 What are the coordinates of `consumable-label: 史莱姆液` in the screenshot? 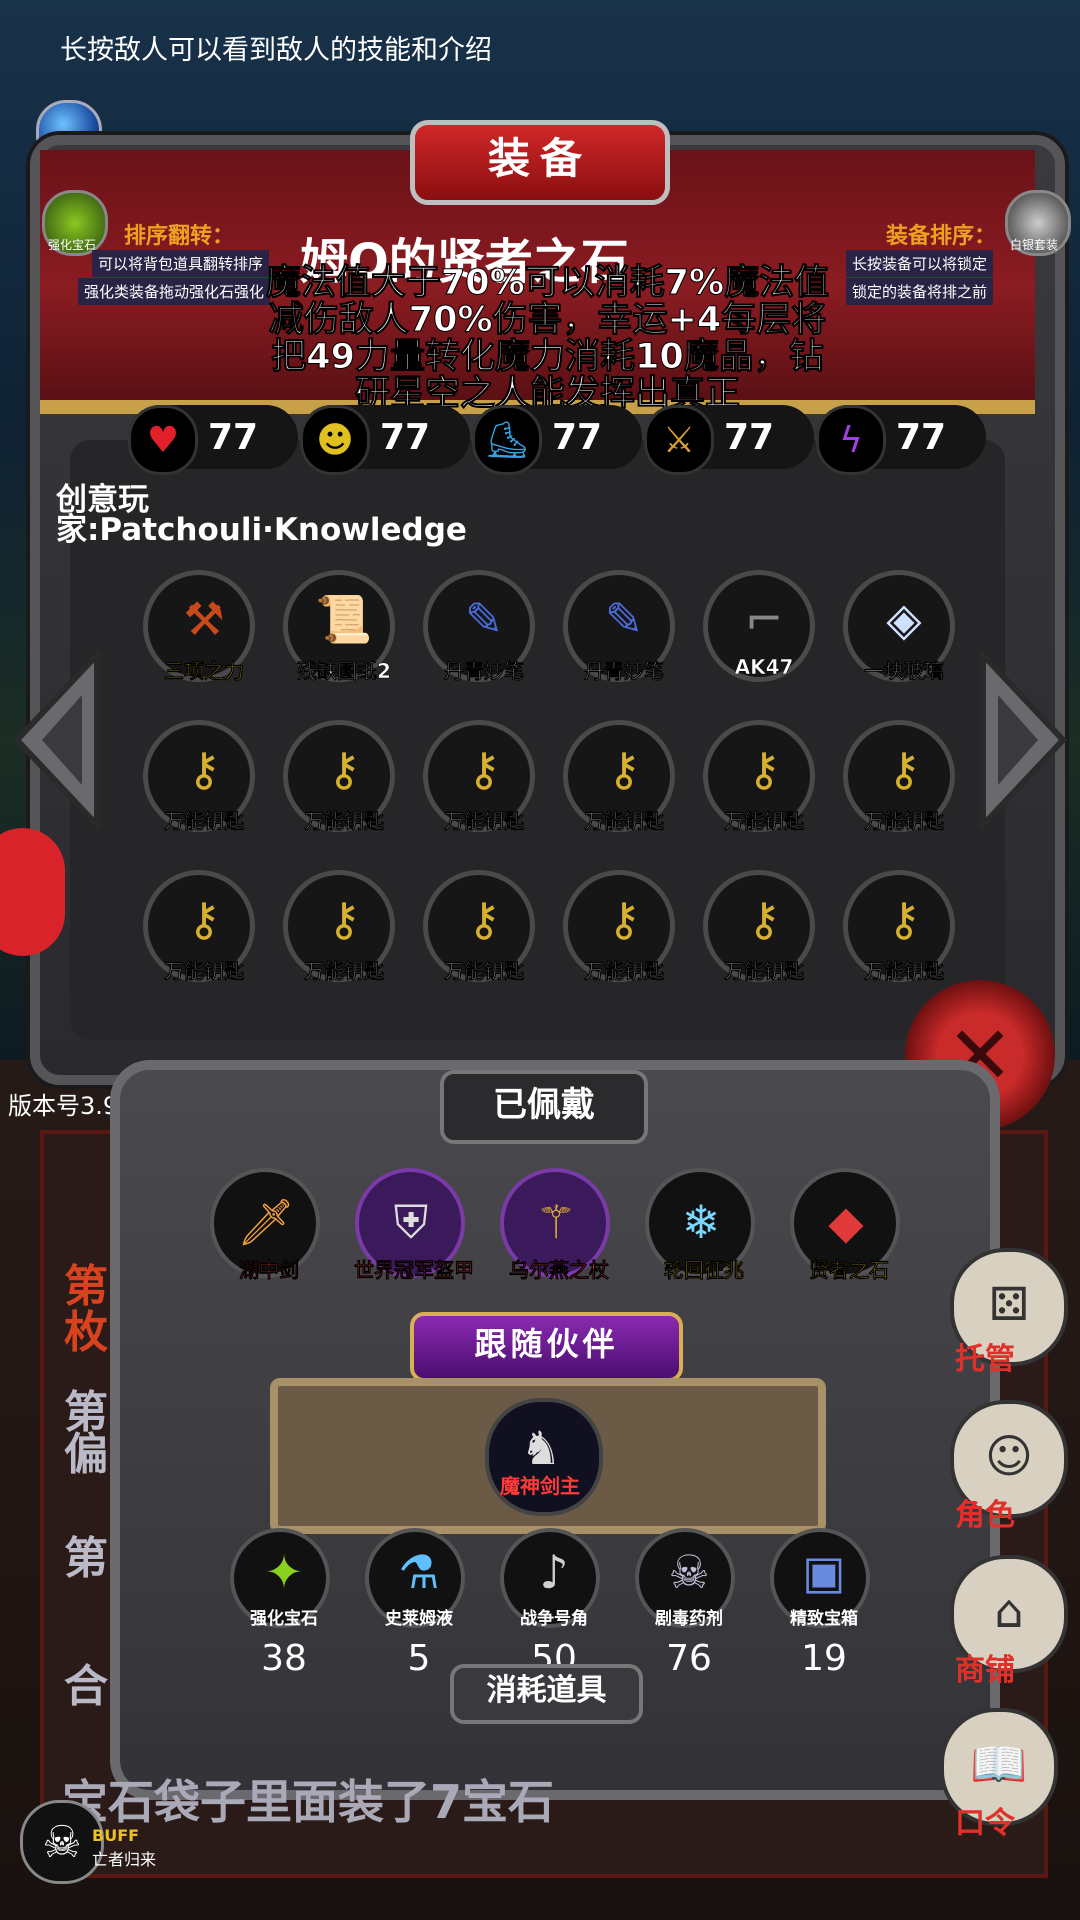 It's located at (419, 1619).